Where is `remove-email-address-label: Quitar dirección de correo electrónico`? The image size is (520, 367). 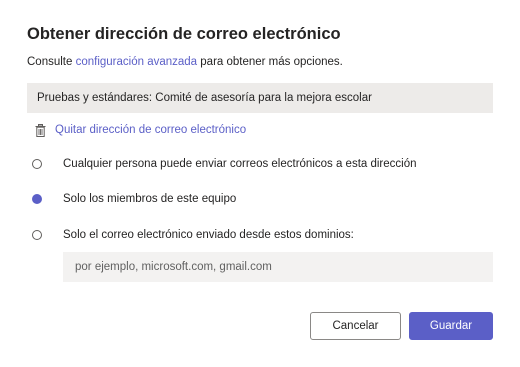
remove-email-address-label: Quitar dirección de correo electrónico is located at coordinates (151, 130).